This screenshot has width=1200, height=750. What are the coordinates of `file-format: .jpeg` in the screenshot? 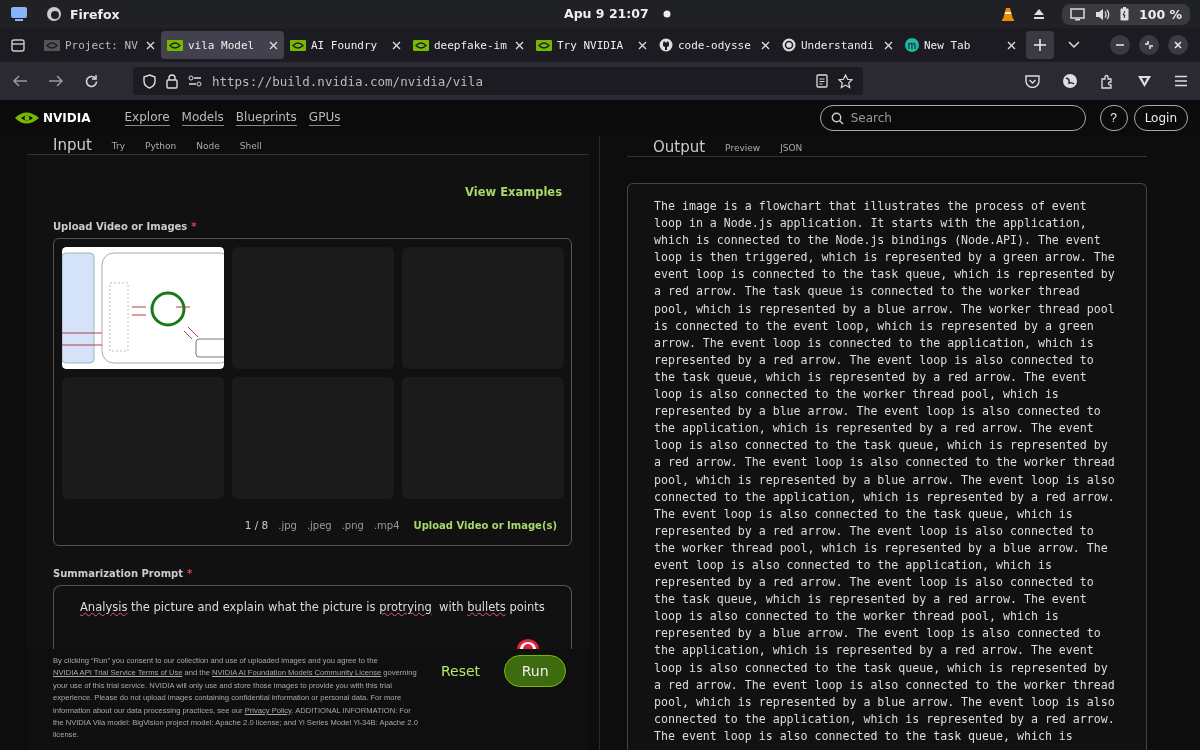 It's located at (319, 525).